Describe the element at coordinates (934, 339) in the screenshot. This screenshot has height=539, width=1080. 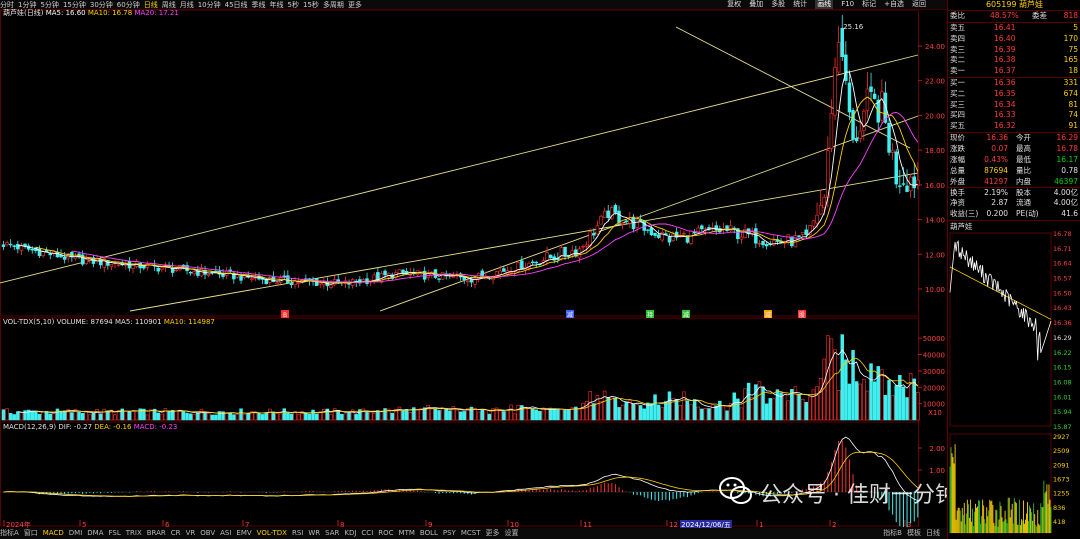
I see `volume-tick-label: 50000` at that location.